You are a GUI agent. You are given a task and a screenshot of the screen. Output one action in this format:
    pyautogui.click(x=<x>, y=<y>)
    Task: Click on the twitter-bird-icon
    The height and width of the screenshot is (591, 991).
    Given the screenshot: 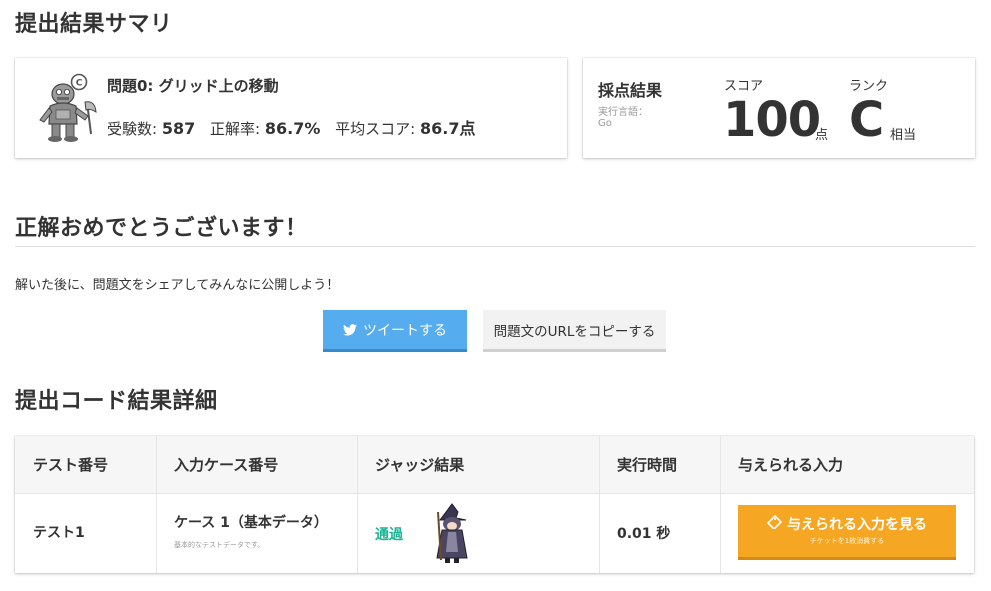 What is the action you would take?
    pyautogui.click(x=350, y=329)
    